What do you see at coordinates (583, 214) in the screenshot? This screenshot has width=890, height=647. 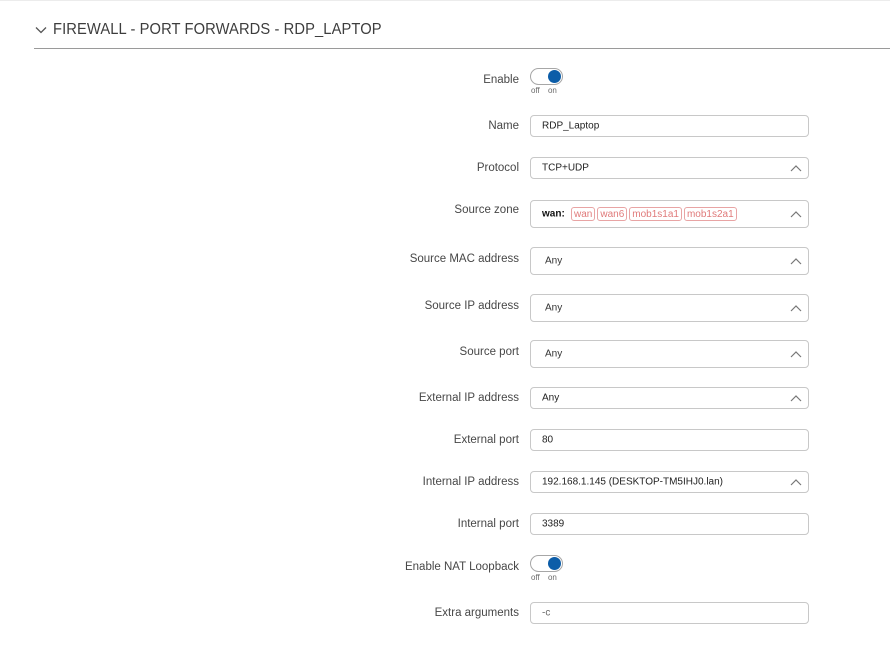 I see `zone-tag: wan` at bounding box center [583, 214].